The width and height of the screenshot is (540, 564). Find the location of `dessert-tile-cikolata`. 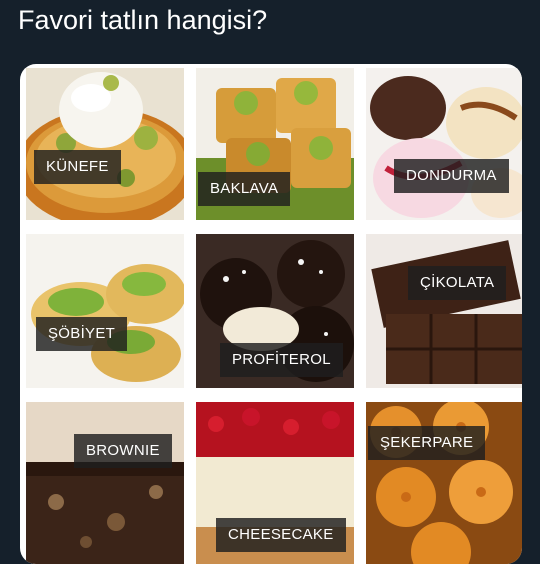

dessert-tile-cikolata is located at coordinates (444, 311).